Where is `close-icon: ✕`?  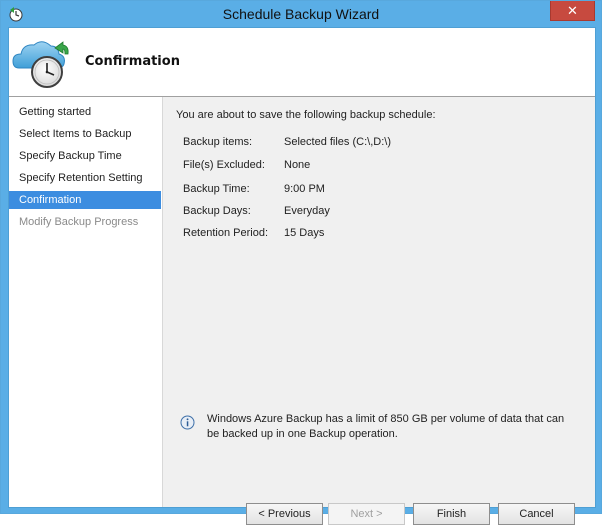 close-icon: ✕ is located at coordinates (572, 10).